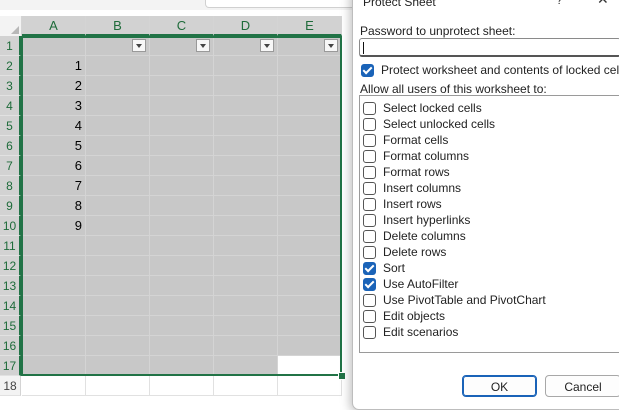 The height and width of the screenshot is (410, 619). Describe the element at coordinates (10, 86) in the screenshot. I see `row-header-3: 3` at that location.